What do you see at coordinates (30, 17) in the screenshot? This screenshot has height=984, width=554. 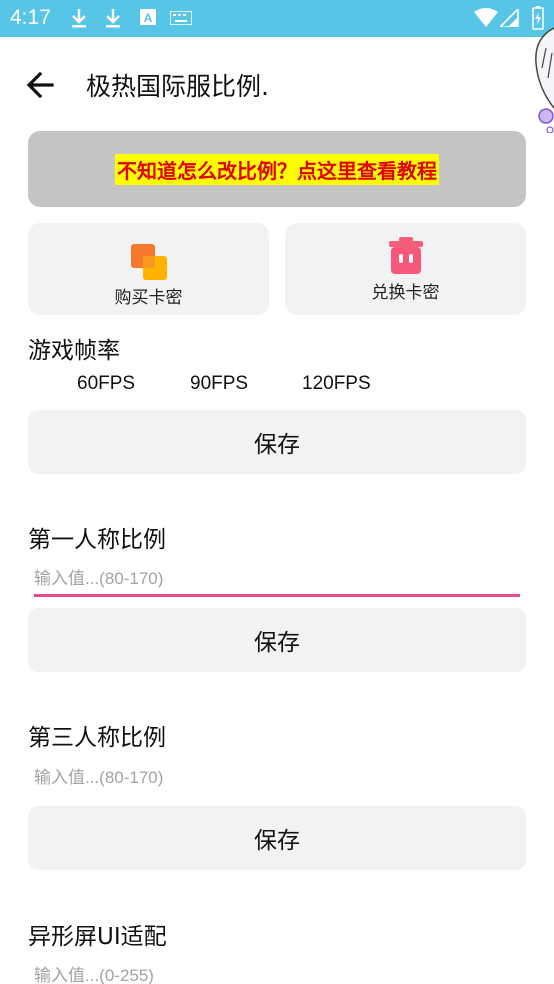 I see `status-time: 4:17` at bounding box center [30, 17].